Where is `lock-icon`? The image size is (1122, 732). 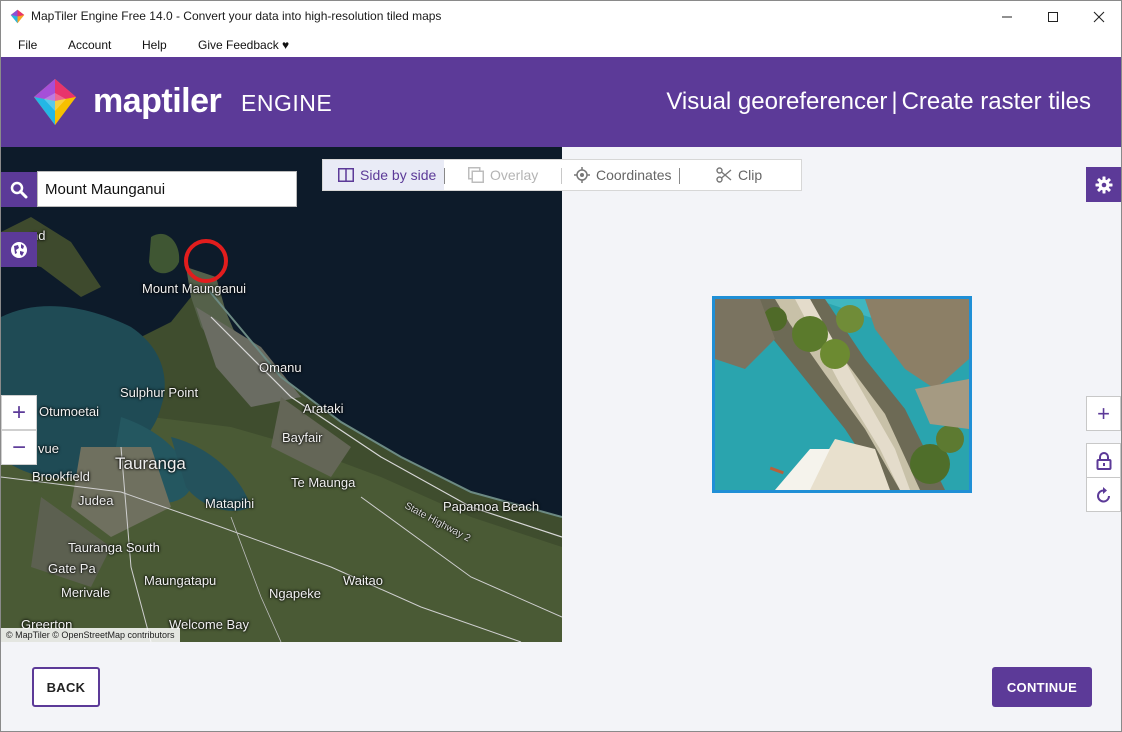 lock-icon is located at coordinates (1103, 460).